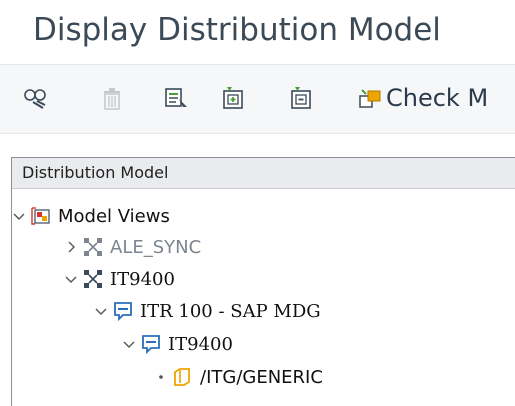  I want to click on display-change-button, so click(36, 98).